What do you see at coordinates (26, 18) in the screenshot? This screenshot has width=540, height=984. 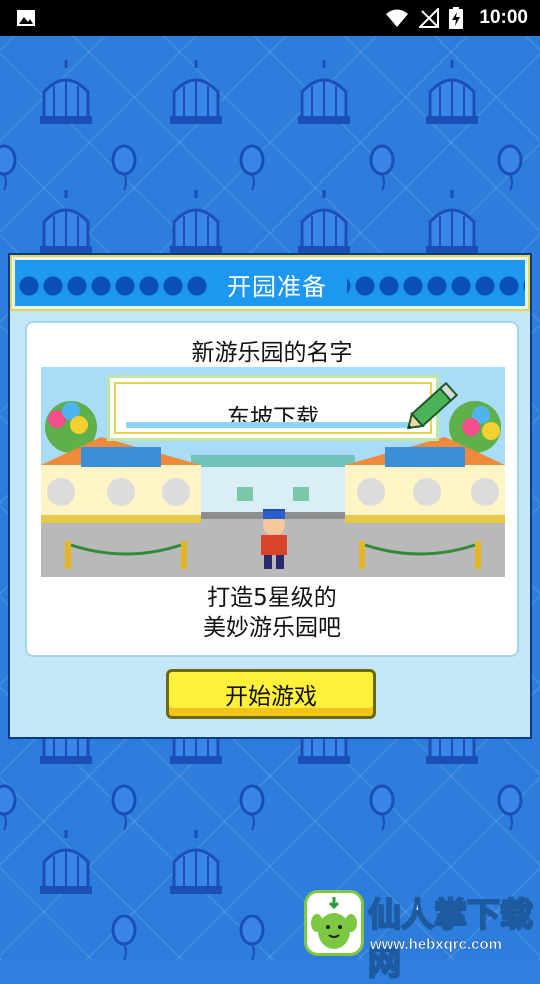 I see `image-icon` at bounding box center [26, 18].